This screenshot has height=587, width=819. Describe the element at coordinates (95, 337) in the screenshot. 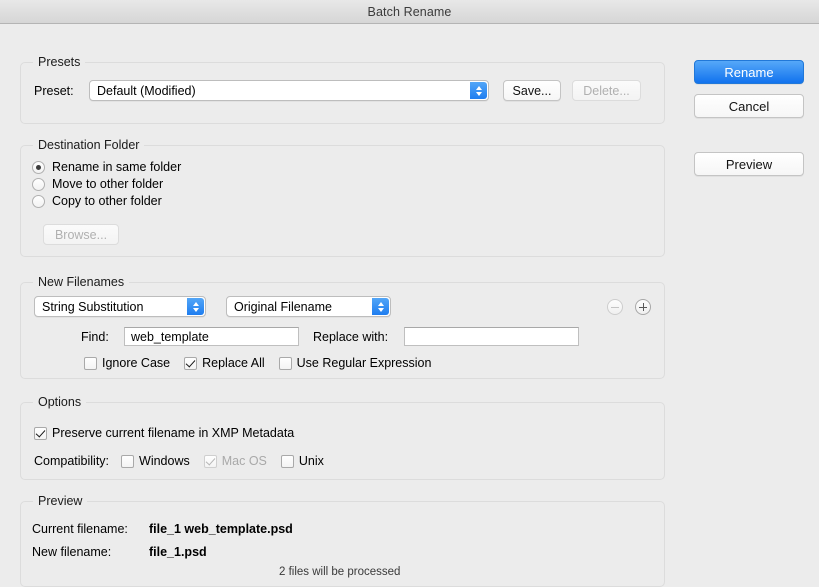

I see `find-label: Find:` at that location.